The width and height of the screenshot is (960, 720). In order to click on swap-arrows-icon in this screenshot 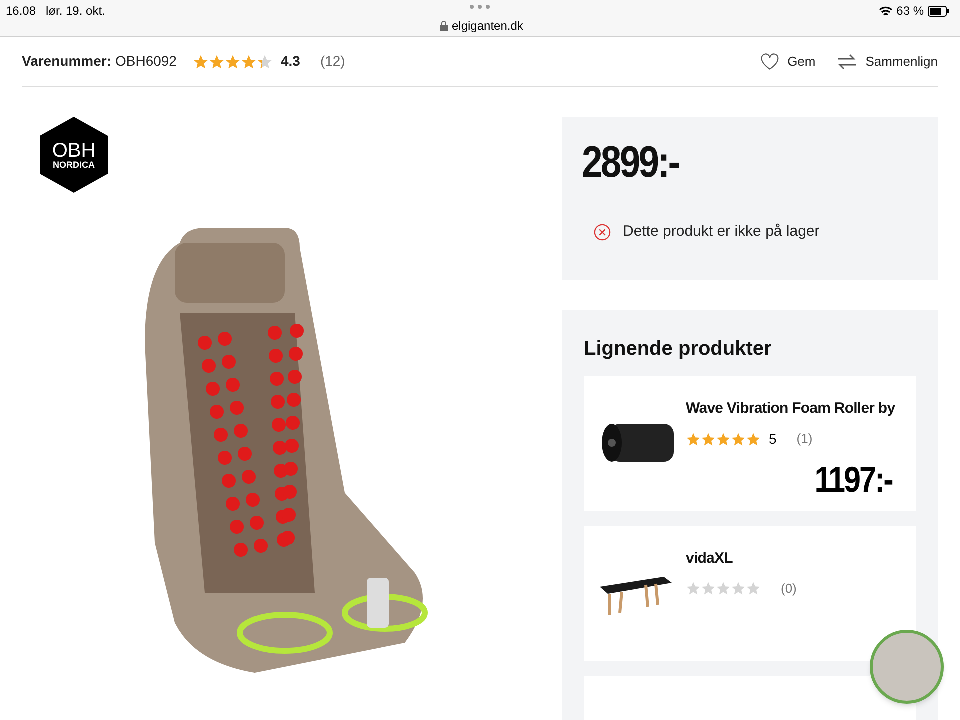, I will do `click(847, 61)`.